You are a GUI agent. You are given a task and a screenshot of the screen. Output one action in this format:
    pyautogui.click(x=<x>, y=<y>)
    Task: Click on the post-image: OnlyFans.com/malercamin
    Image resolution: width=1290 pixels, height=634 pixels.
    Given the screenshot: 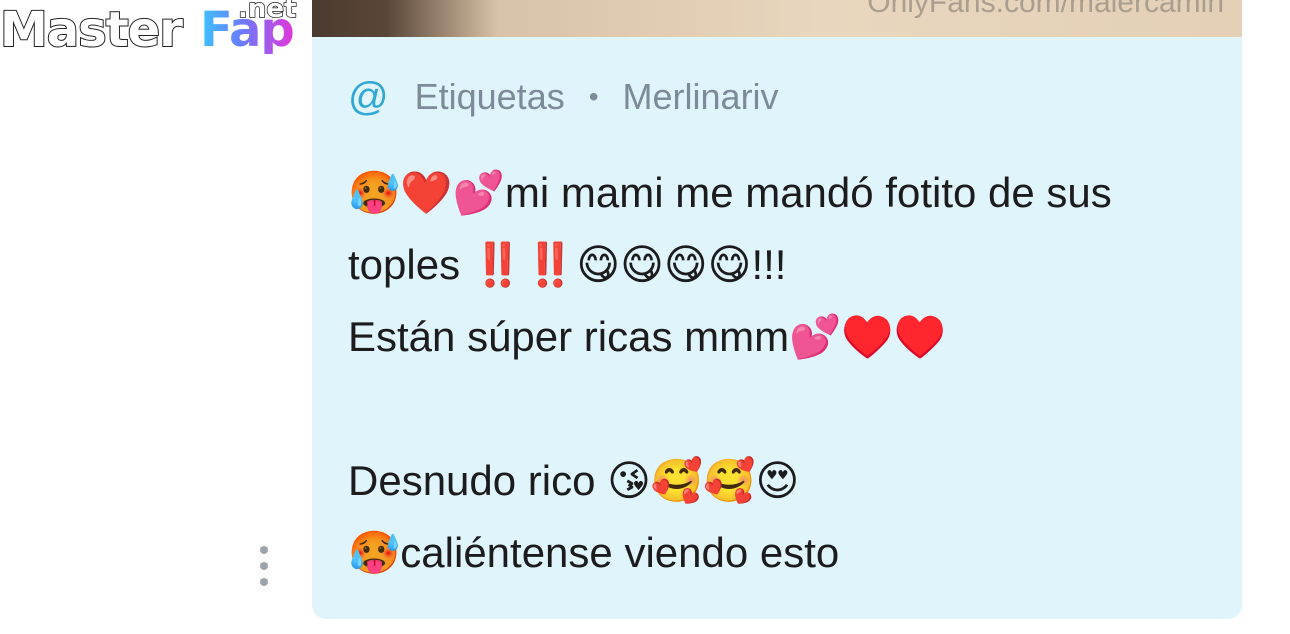 What is the action you would take?
    pyautogui.click(x=777, y=18)
    